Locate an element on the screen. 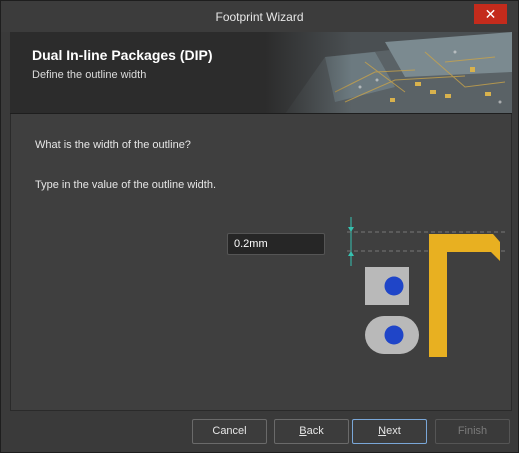 This screenshot has width=519, height=453. next-accelerator: N is located at coordinates (382, 431).